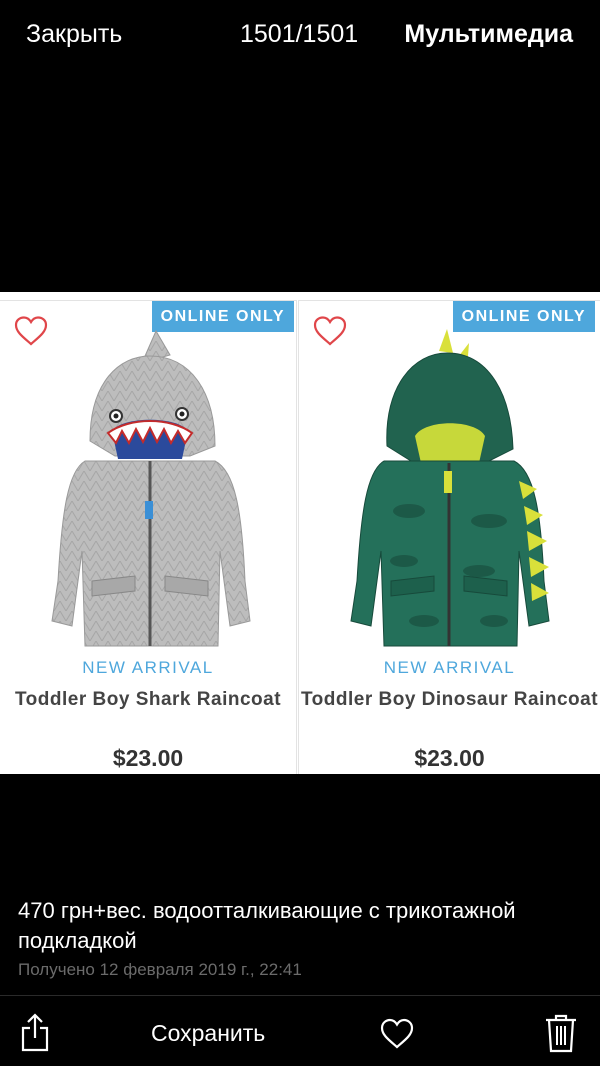 The image size is (600, 1066). I want to click on product-name: Toddler Boy Dinosaur Raincoat, so click(449, 699).